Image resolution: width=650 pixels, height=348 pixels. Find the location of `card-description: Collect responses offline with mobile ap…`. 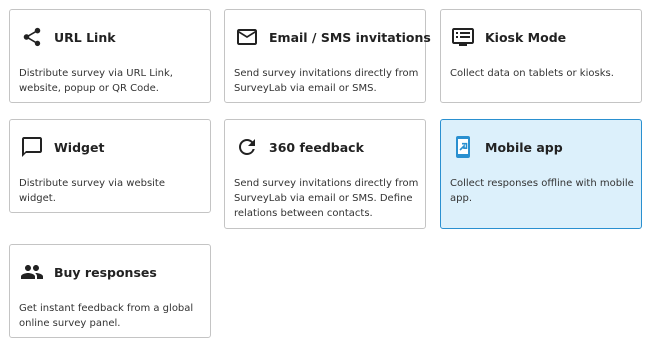

card-description: Collect responses offline with mobile ap… is located at coordinates (542, 191).